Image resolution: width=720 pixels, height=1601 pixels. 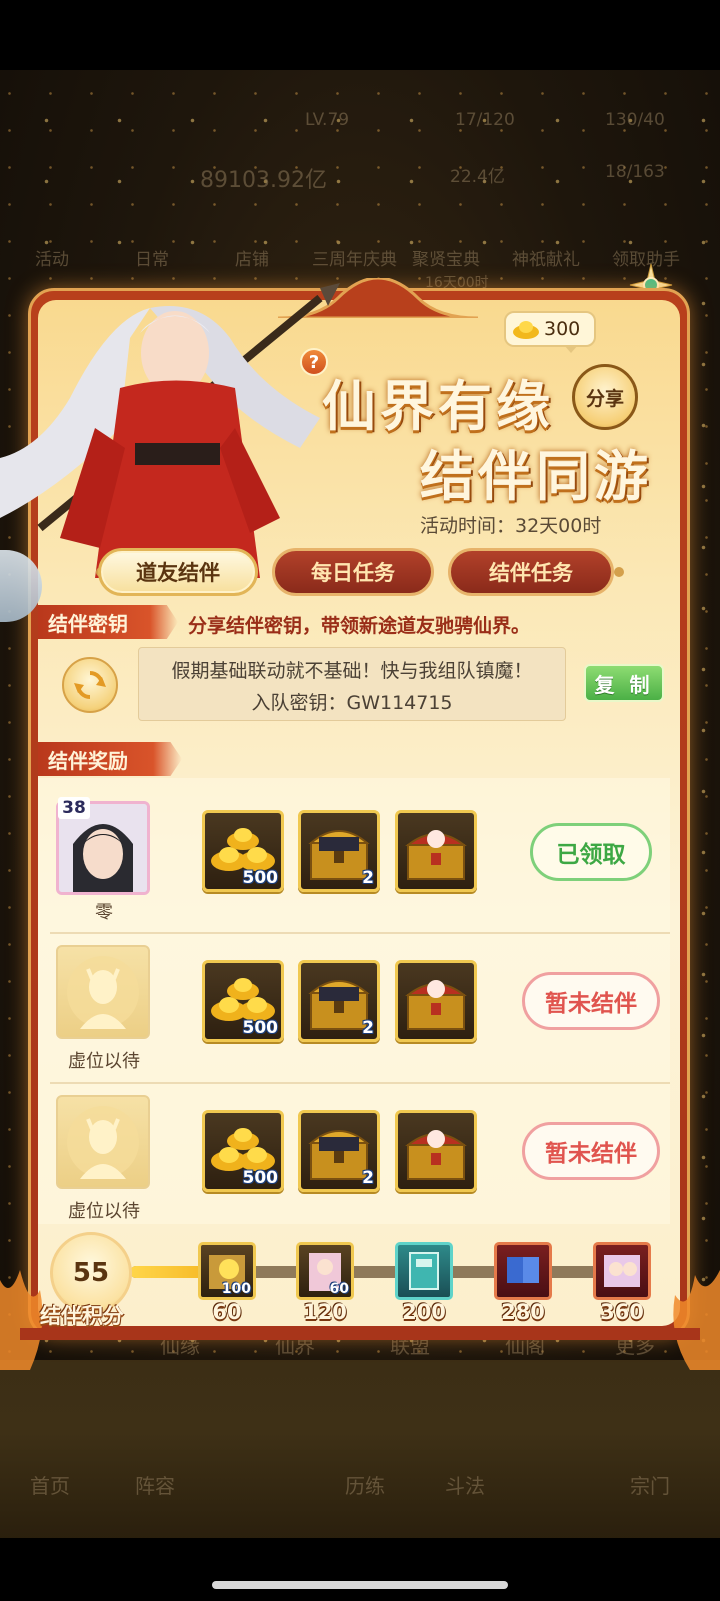 I want to click on status-bar, so click(x=360, y=35).